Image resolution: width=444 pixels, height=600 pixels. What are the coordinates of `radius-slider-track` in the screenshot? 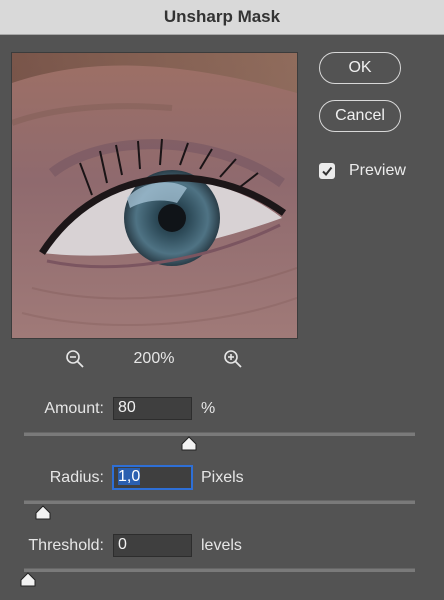 It's located at (219, 502).